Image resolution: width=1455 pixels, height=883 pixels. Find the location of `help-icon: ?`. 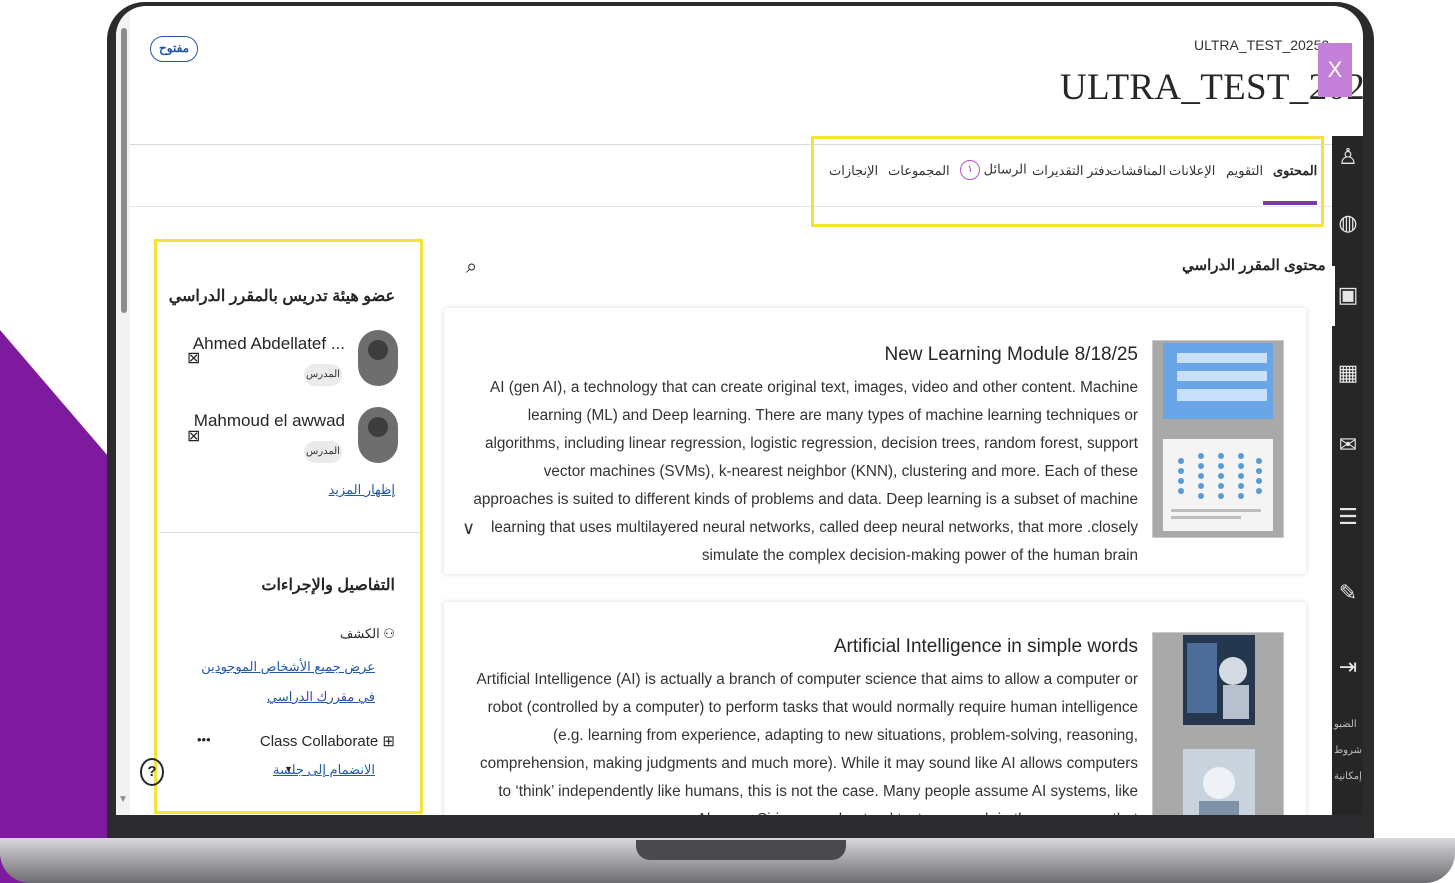

help-icon: ? is located at coordinates (152, 772).